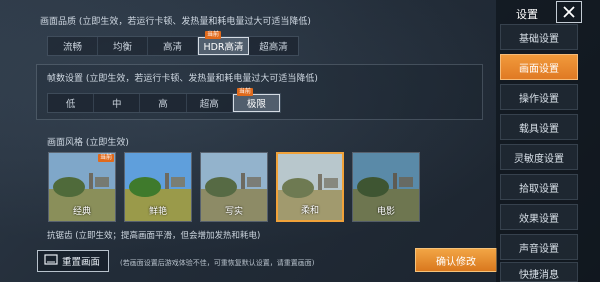  I want to click on sidebar-item-graphics: 画面设置, so click(539, 67).